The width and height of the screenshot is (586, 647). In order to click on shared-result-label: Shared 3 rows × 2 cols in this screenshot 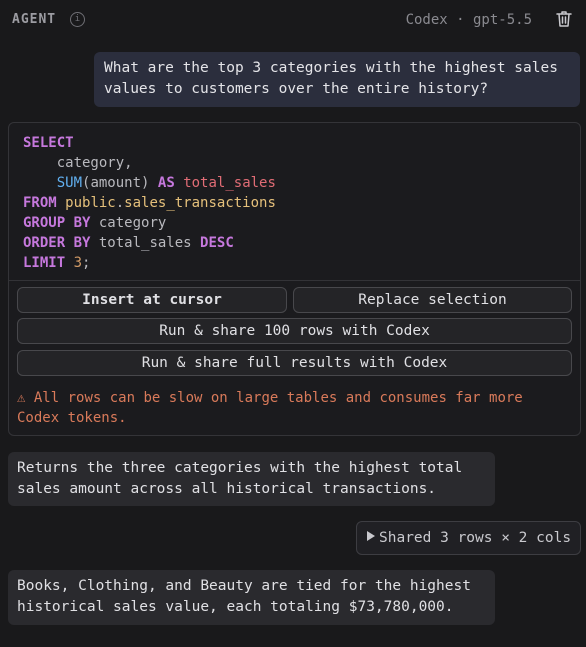, I will do `click(475, 538)`.